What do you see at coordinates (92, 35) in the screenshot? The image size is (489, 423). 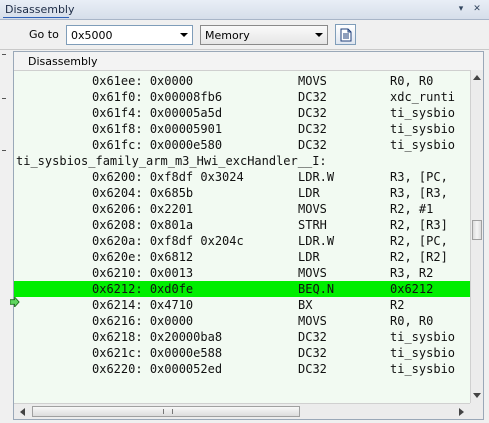 I see `goto-address-value: 0x5000` at bounding box center [92, 35].